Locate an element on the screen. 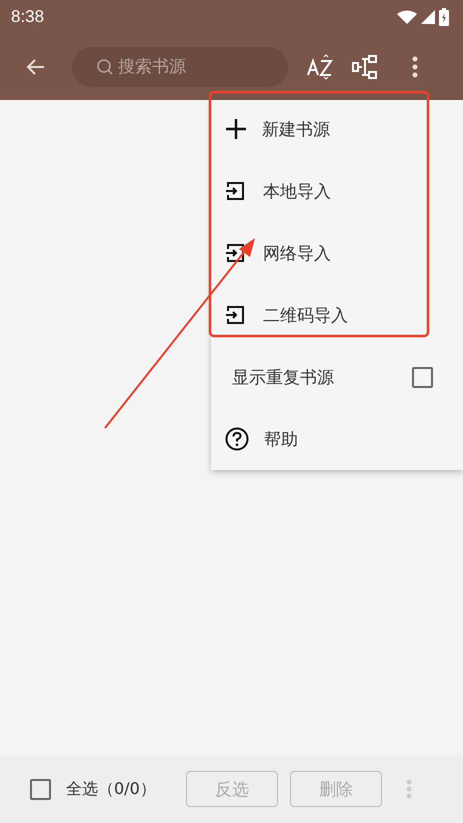 Image resolution: width=463 pixels, height=823 pixels. menu-item: 二维码导入 is located at coordinates (337, 315).